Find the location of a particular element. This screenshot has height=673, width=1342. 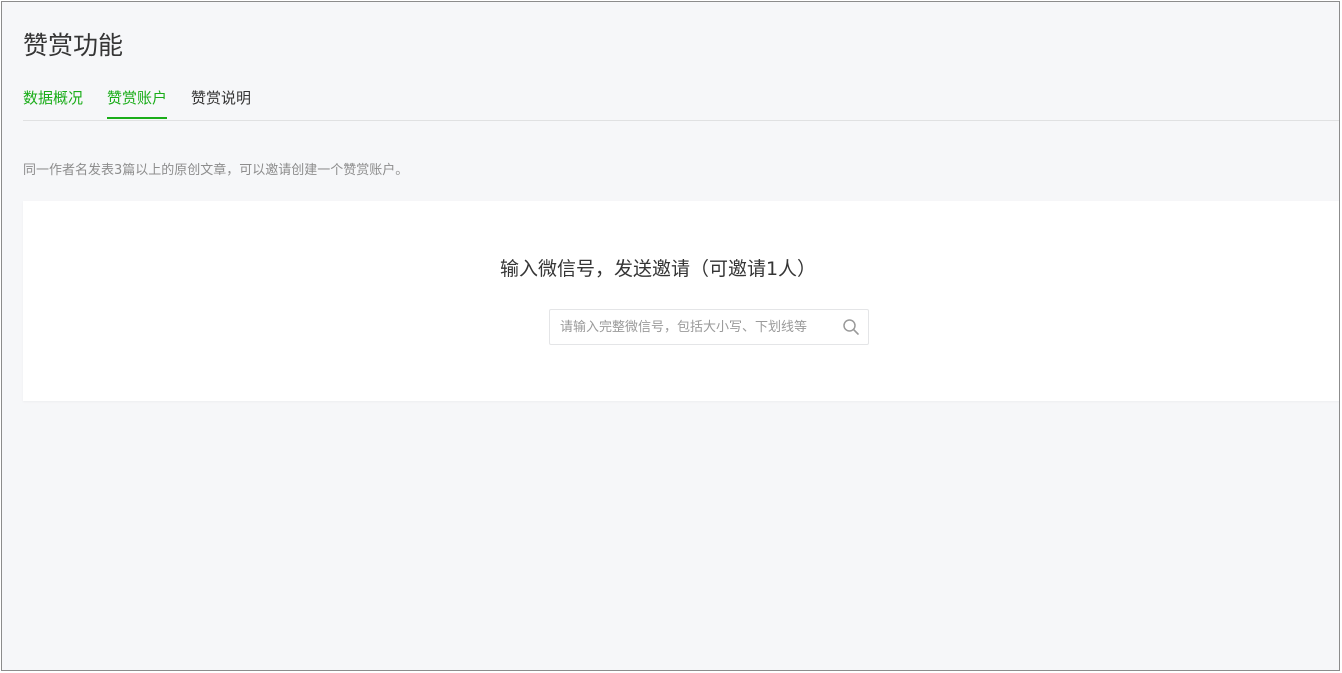

wechat-id-search-box is located at coordinates (709, 327).